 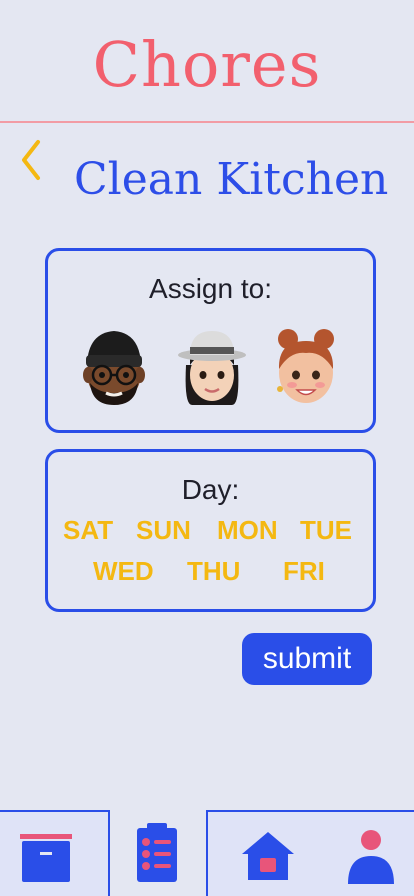 I want to click on assign-label: Assign to:, so click(x=210, y=288).